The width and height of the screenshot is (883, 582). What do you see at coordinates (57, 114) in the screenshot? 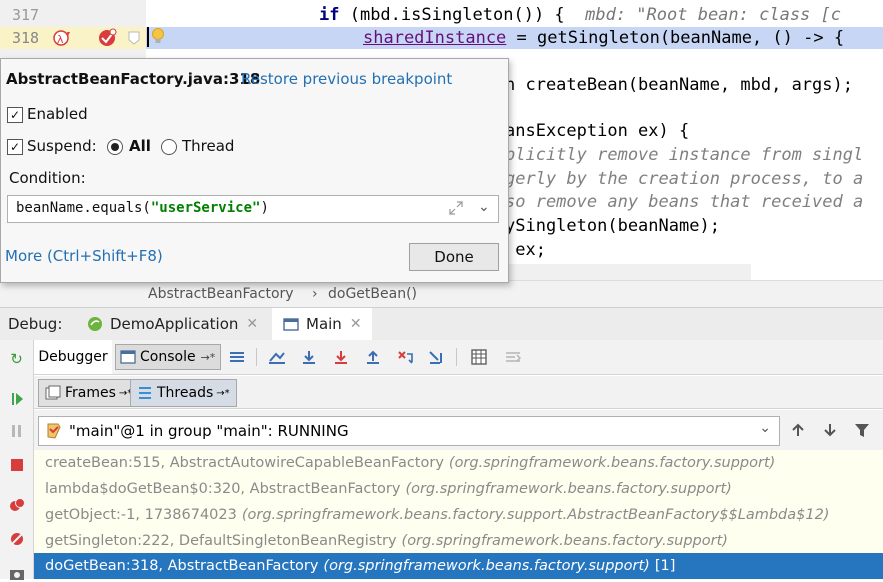
I see `enabled-label: Enabled` at bounding box center [57, 114].